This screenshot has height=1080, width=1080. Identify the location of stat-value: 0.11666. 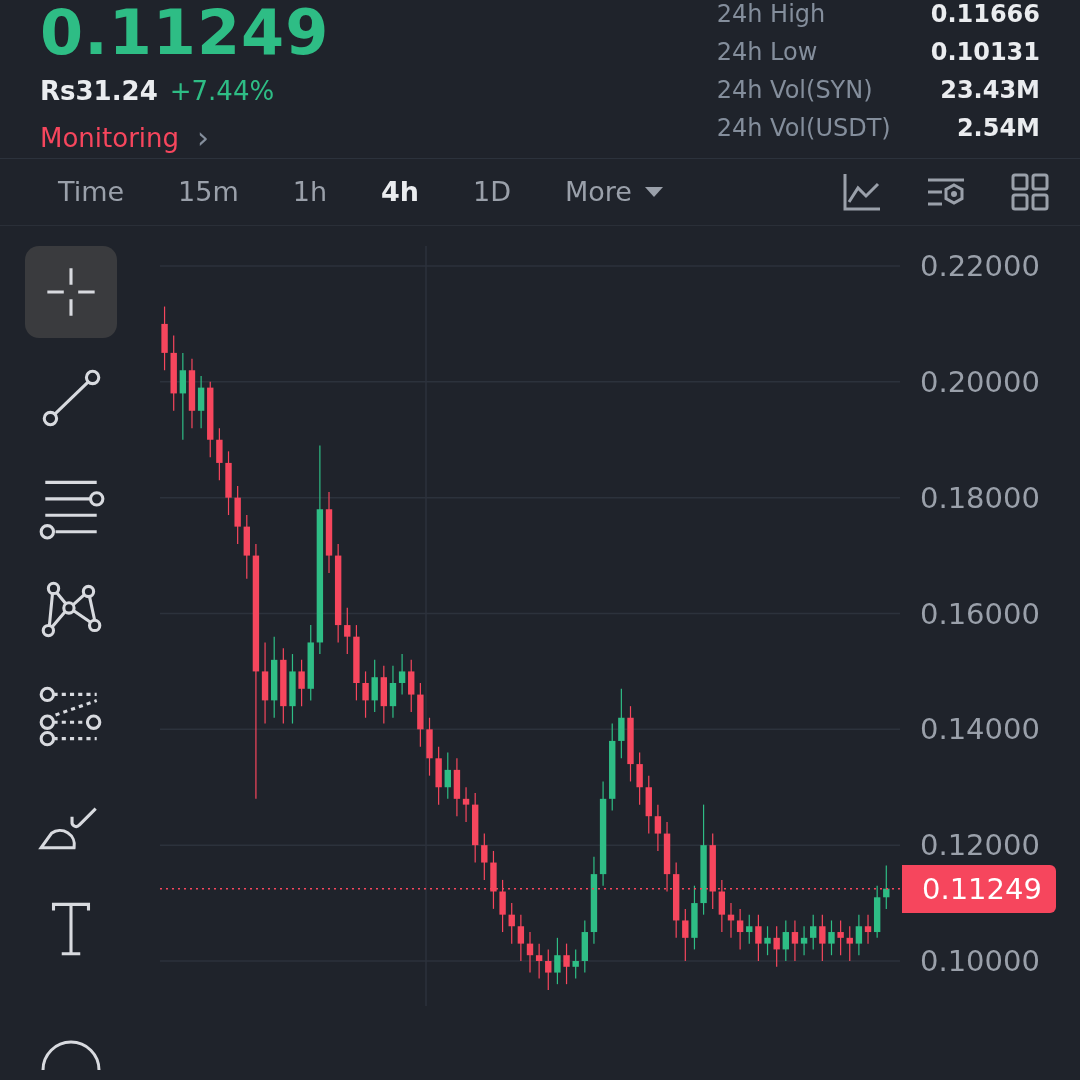
(985, 14).